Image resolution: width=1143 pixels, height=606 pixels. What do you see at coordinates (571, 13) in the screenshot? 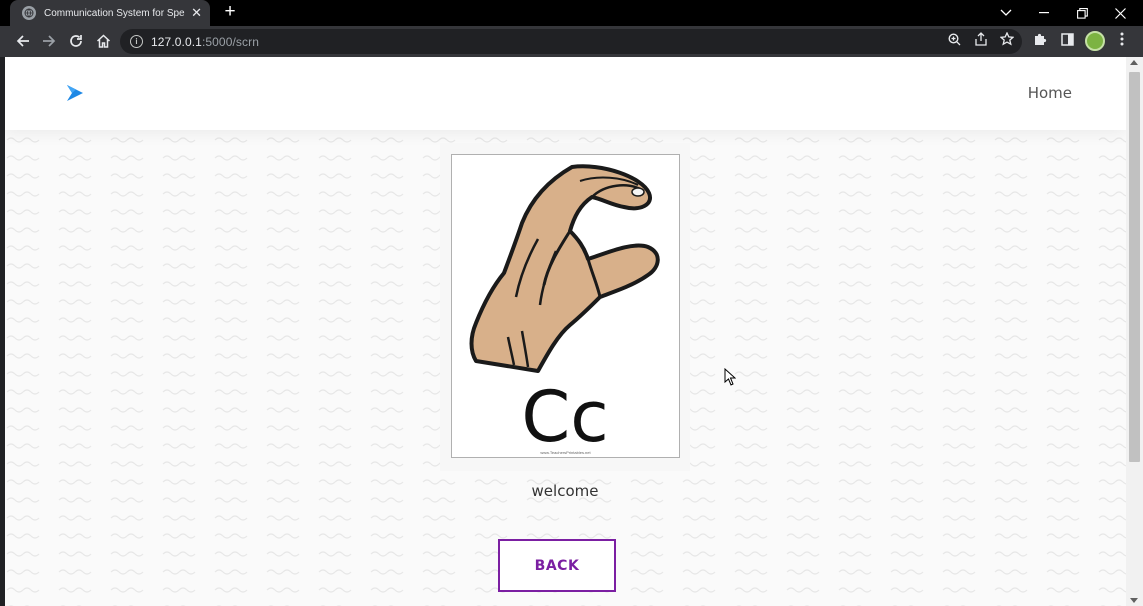
I see `tab-strip: Communication System for Specially ✕ +` at bounding box center [571, 13].